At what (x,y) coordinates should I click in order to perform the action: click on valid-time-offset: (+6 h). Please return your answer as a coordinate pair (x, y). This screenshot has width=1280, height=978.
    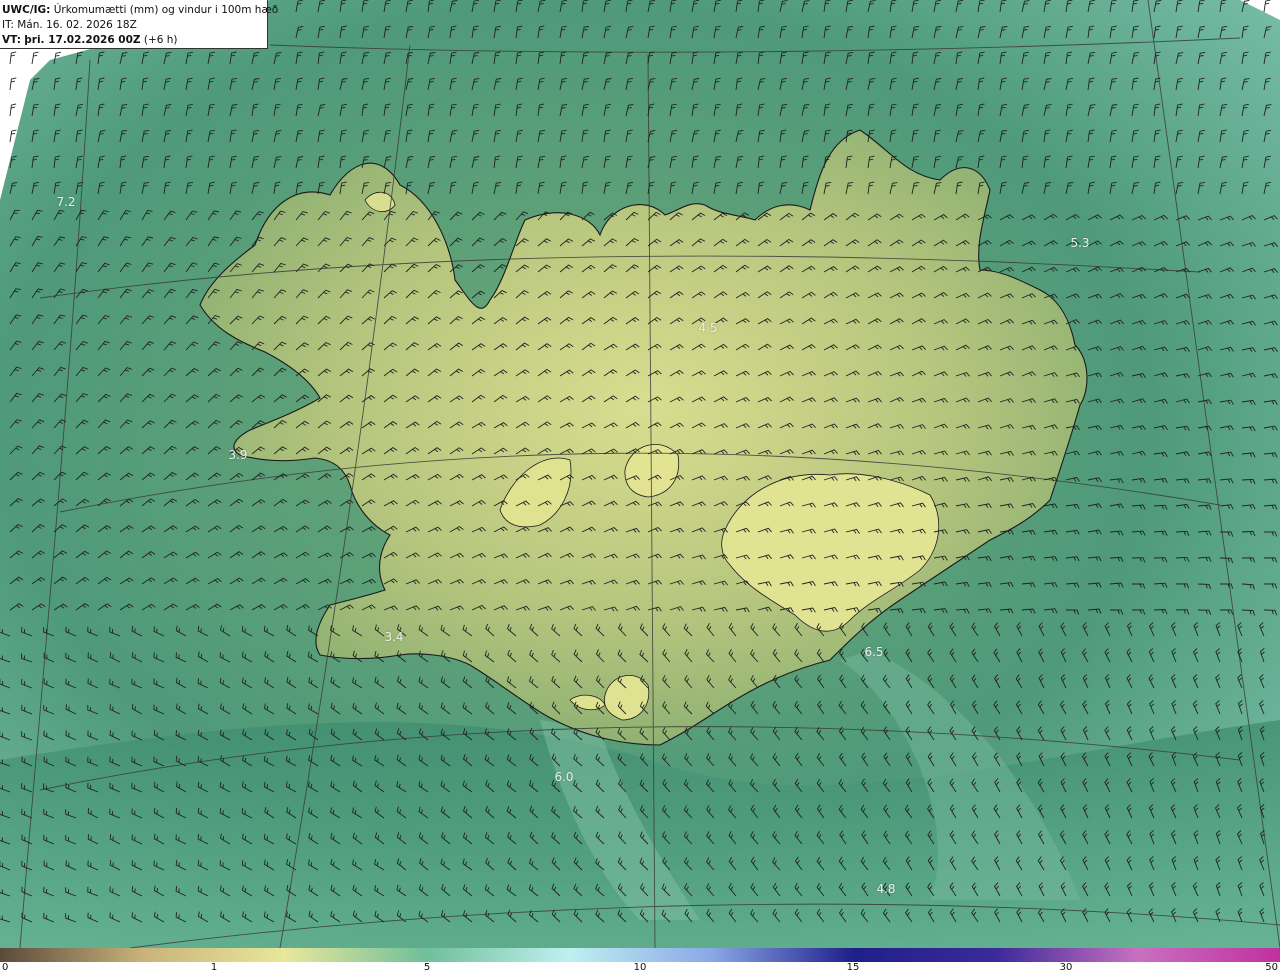
    Looking at the image, I should click on (160, 40).